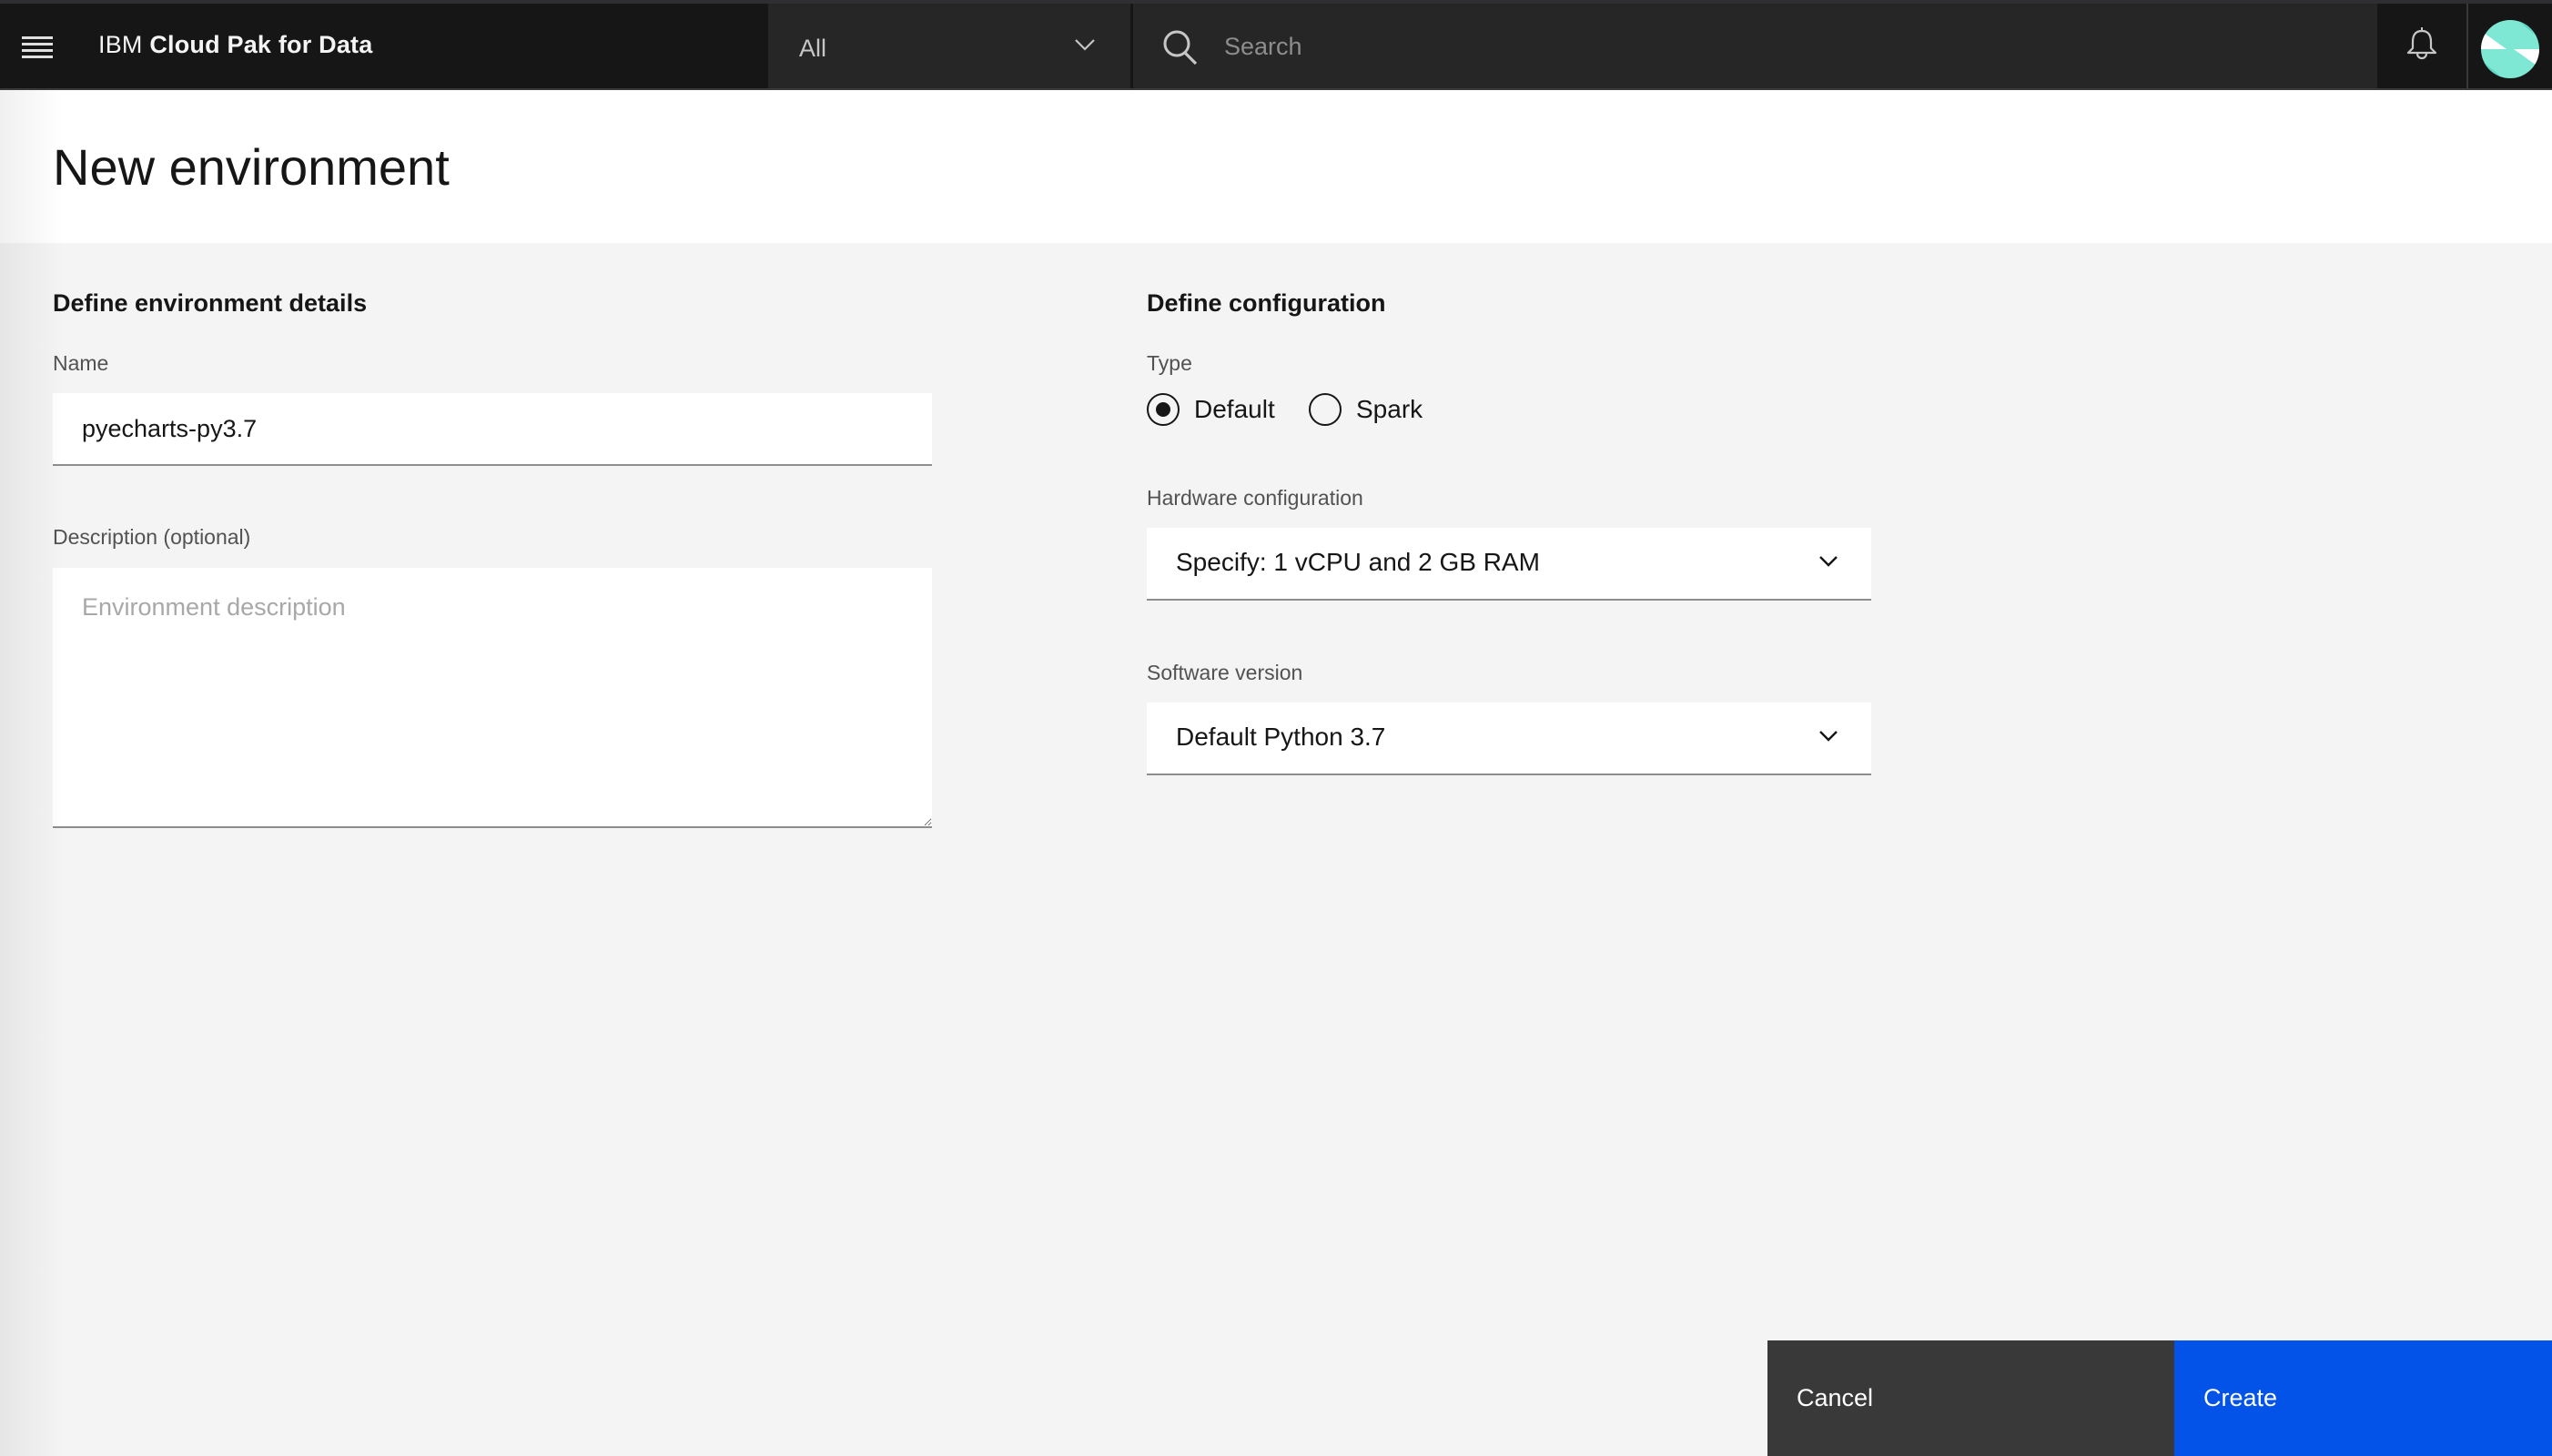 Image resolution: width=2552 pixels, height=1456 pixels. Describe the element at coordinates (492, 698) in the screenshot. I see `description-textarea` at that location.